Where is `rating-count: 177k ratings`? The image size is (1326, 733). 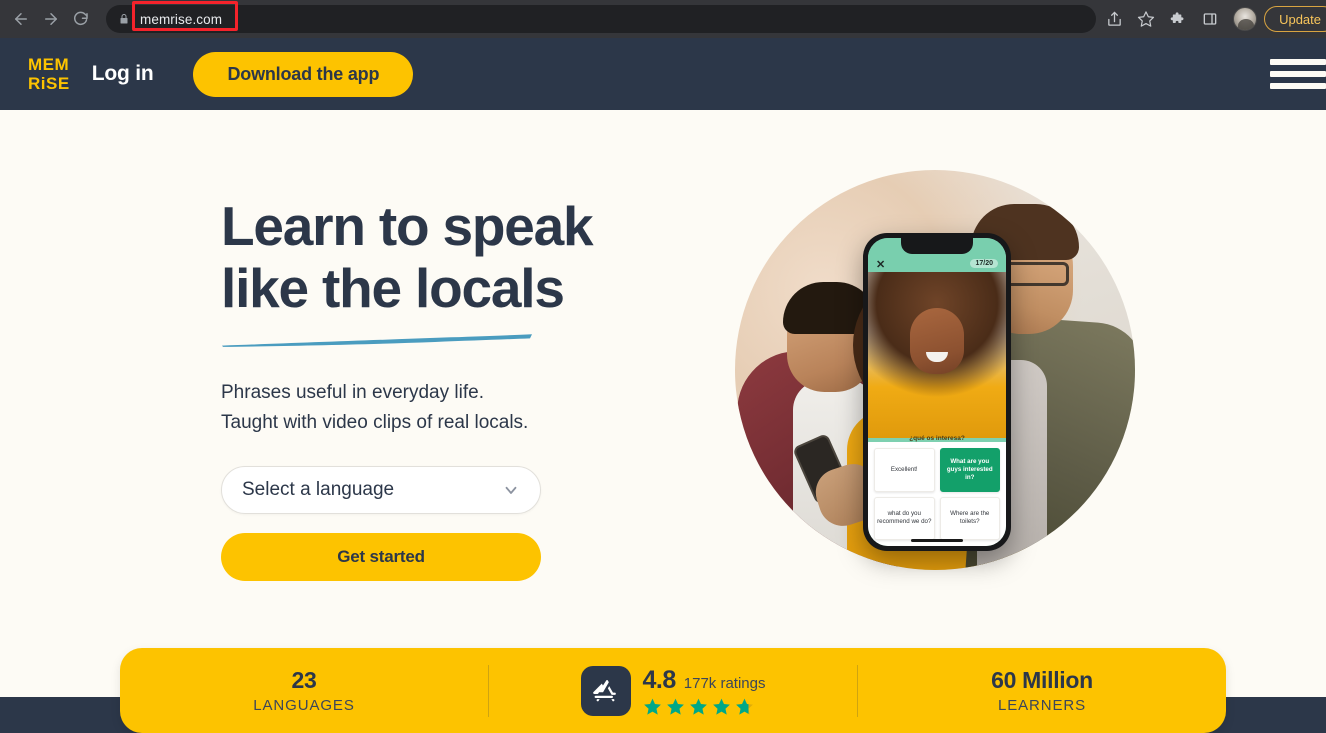
rating-count: 177k ratings is located at coordinates (724, 683).